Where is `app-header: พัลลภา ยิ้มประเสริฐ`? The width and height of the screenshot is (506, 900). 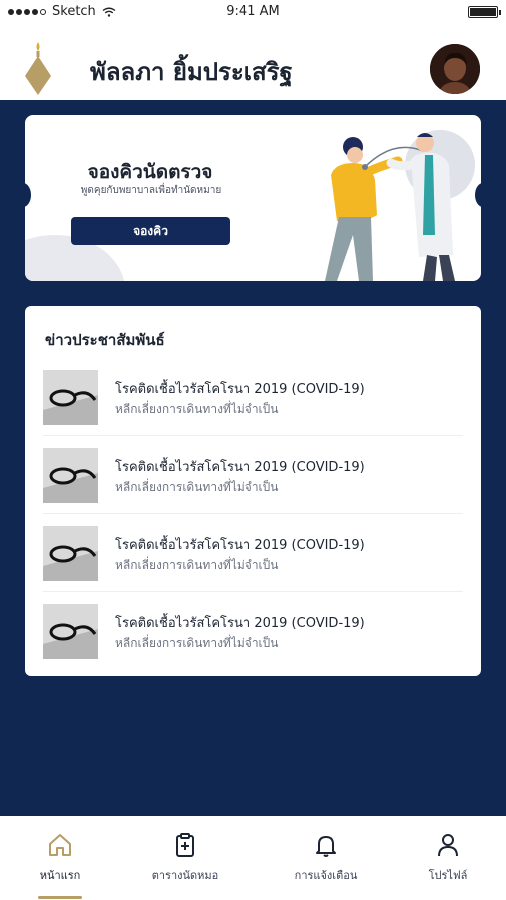 app-header: พัลลภา ยิ้มประเสริฐ is located at coordinates (253, 62).